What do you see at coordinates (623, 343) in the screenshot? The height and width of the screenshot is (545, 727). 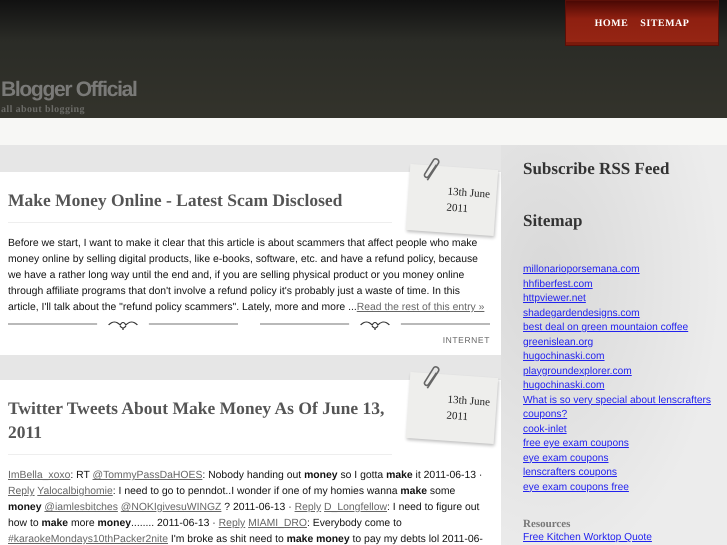 I see `sidebar-link: greenislean.org` at bounding box center [623, 343].